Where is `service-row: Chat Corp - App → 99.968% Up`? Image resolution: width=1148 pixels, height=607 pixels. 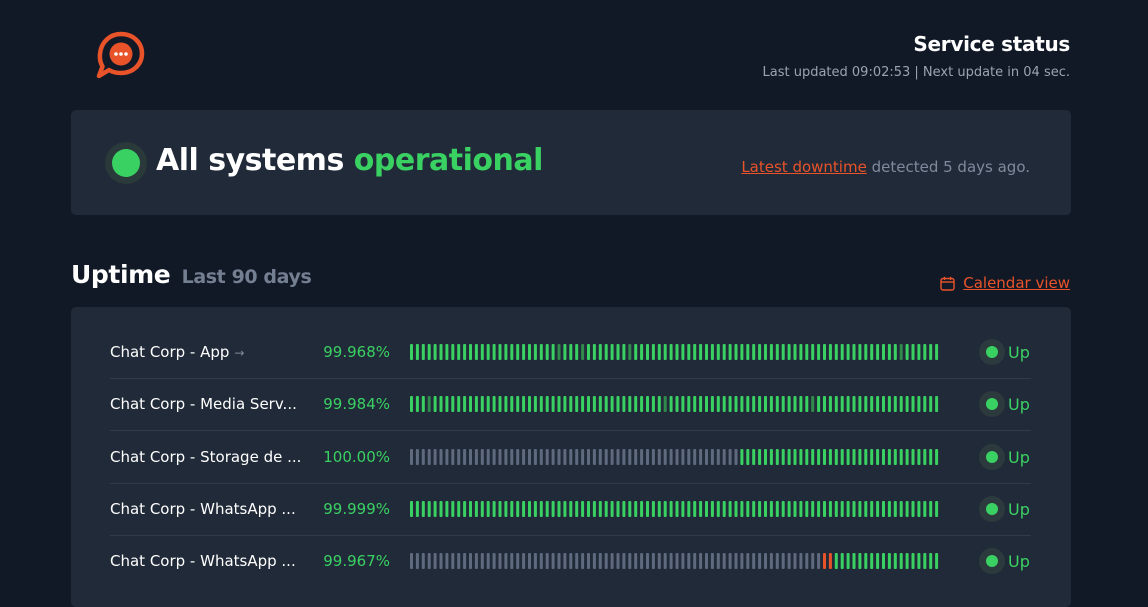
service-row: Chat Corp - App → 99.968% Up is located at coordinates (570, 352).